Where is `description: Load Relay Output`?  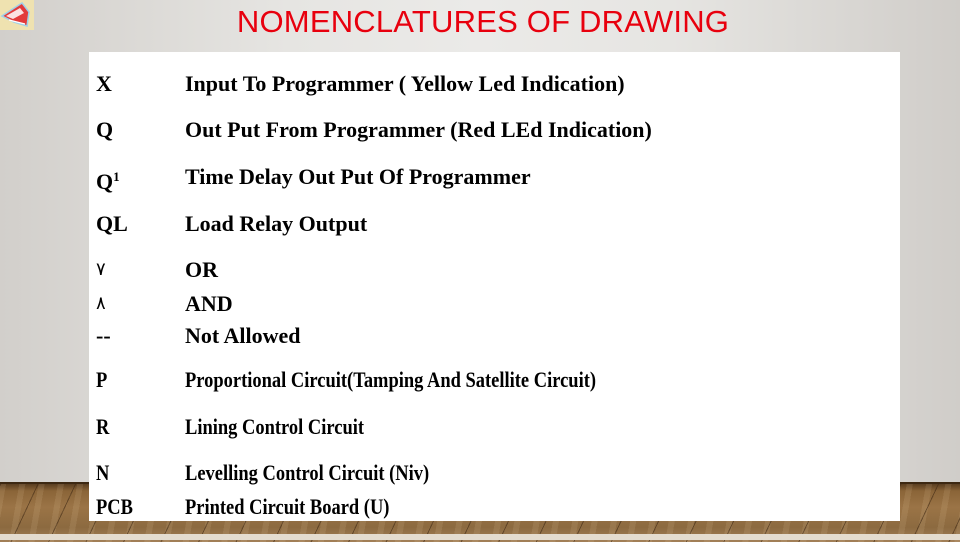 description: Load Relay Output is located at coordinates (276, 223).